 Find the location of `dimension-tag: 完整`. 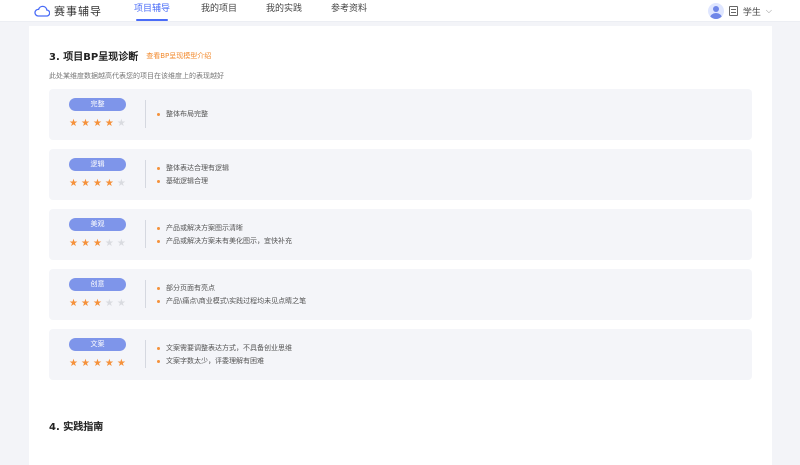

dimension-tag: 完整 is located at coordinates (97, 104).